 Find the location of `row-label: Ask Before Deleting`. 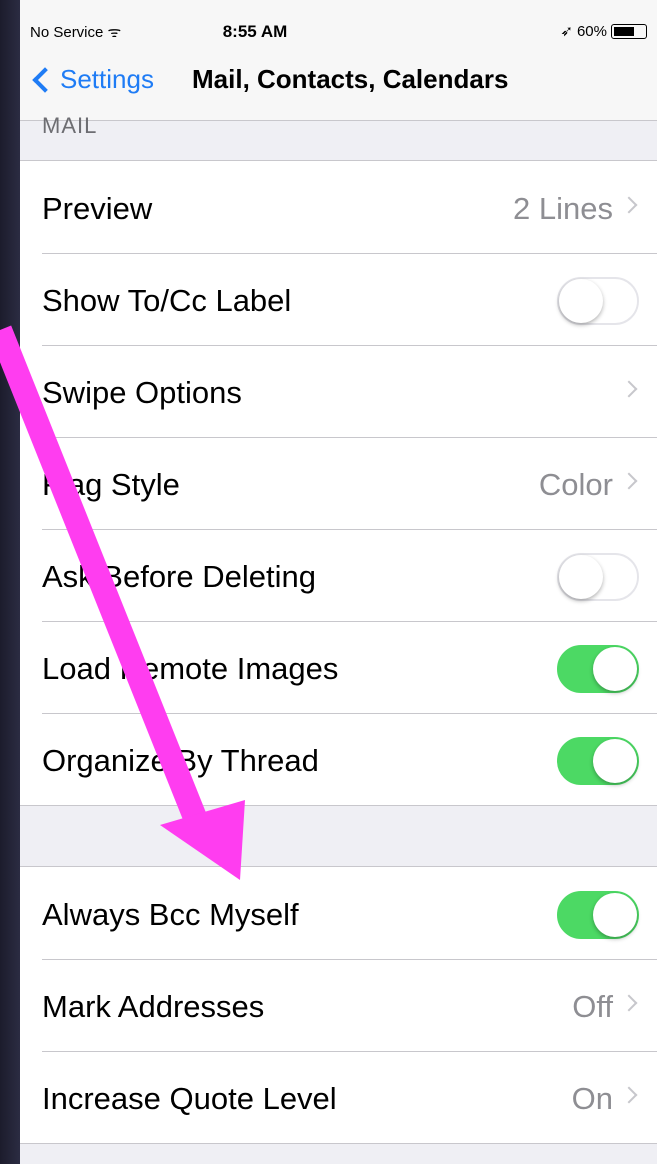

row-label: Ask Before Deleting is located at coordinates (179, 576).